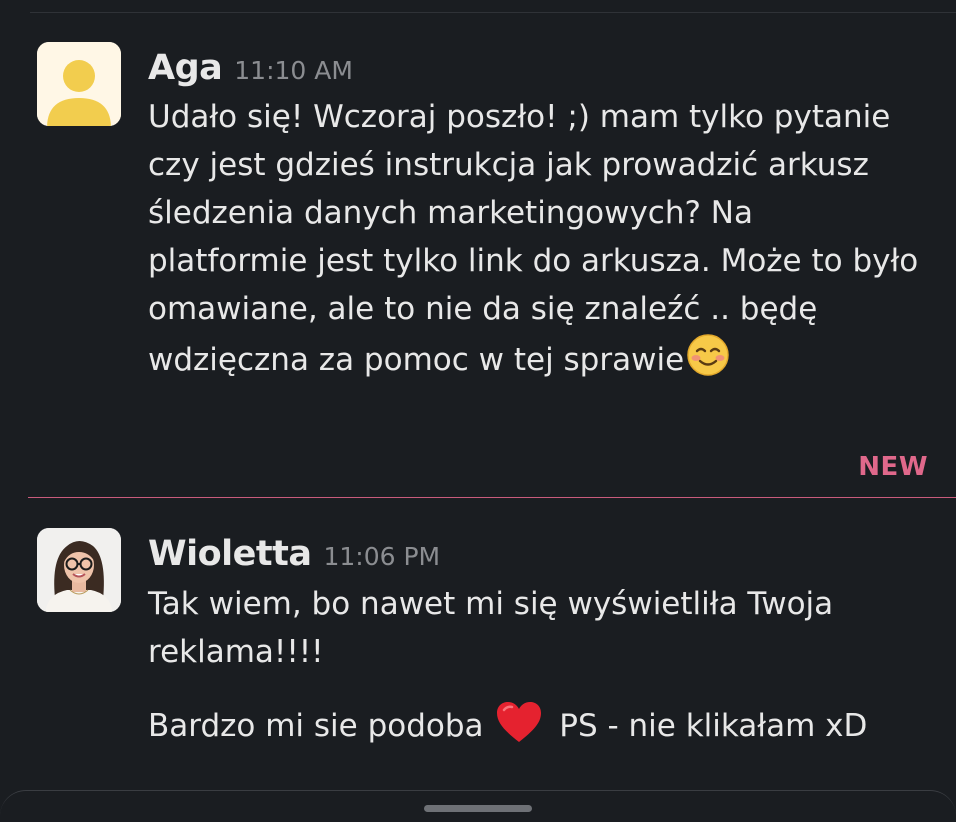  I want to click on message-header: Aga 11:10 AM, so click(250, 68).